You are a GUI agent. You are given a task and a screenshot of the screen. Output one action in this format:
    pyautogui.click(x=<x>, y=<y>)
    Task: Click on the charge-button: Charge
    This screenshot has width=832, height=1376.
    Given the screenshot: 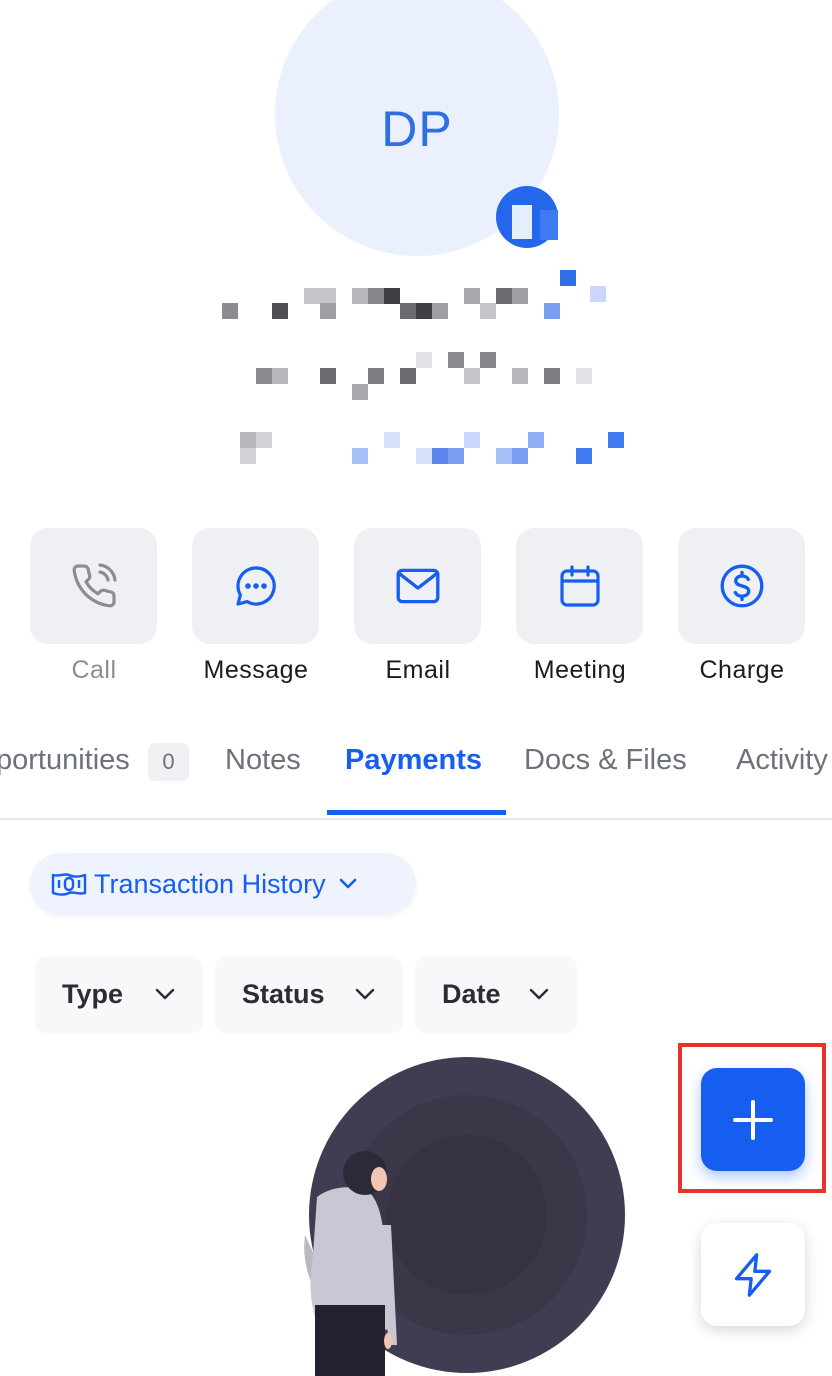 What is the action you would take?
    pyautogui.click(x=742, y=606)
    